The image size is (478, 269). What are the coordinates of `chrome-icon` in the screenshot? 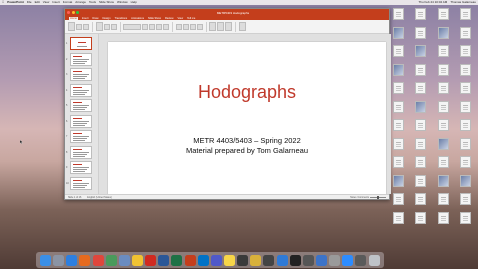 It's located at (98, 260).